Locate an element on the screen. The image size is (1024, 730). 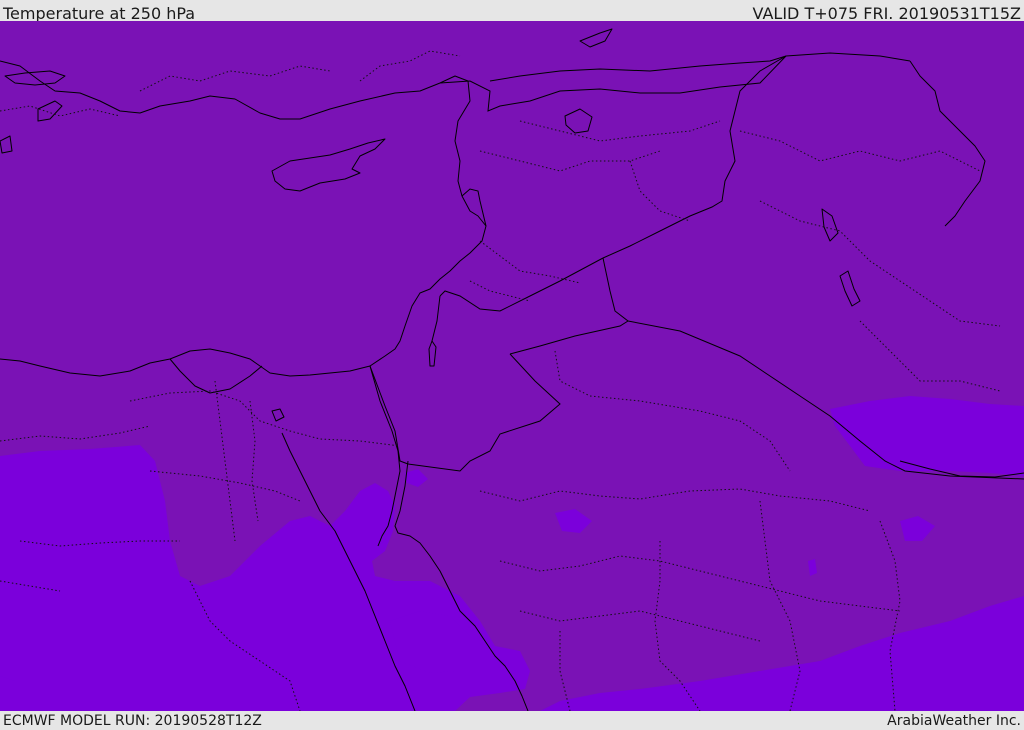
provider-label: ArabiaWeather Inc. is located at coordinates (954, 721).